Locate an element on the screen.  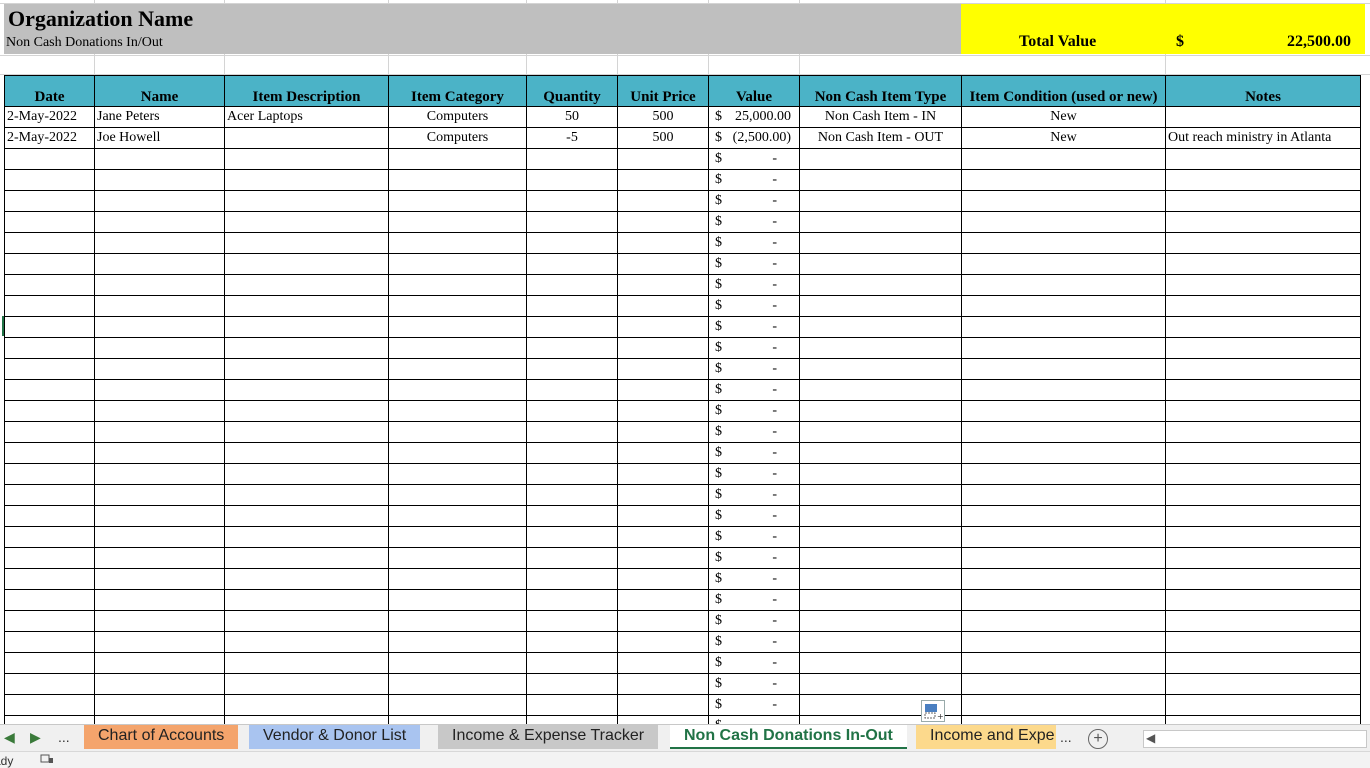
org-name: Organization Name is located at coordinates (100, 19).